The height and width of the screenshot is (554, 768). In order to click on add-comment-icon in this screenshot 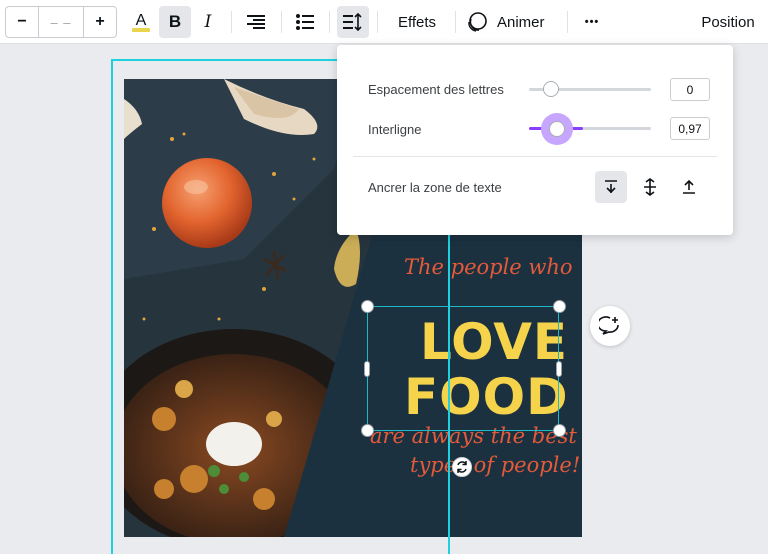, I will do `click(609, 325)`.